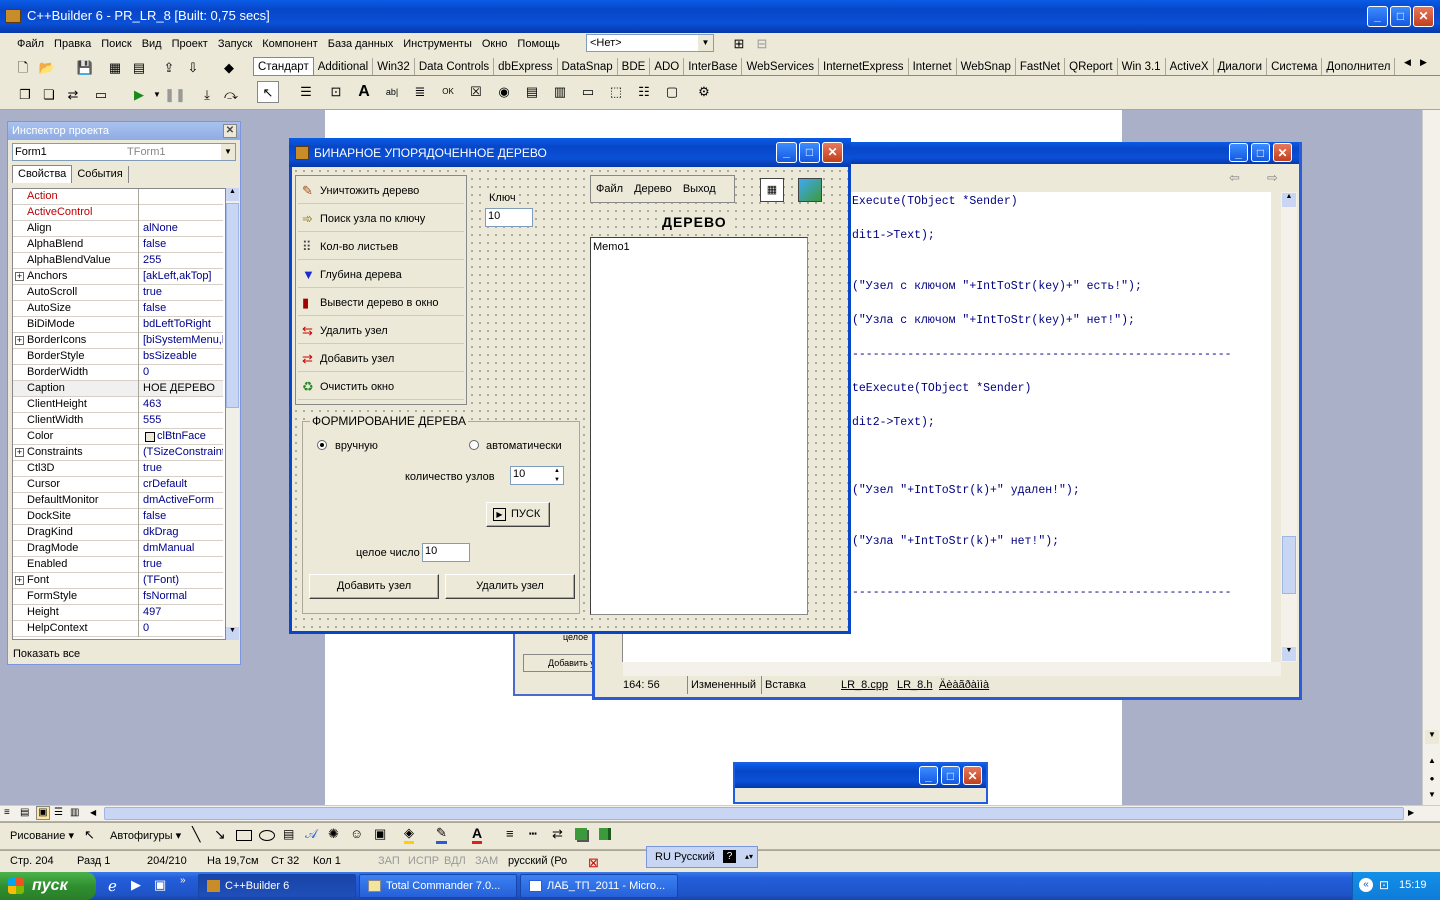  What do you see at coordinates (933, 66) in the screenshot?
I see `palette-tab: Internet` at bounding box center [933, 66].